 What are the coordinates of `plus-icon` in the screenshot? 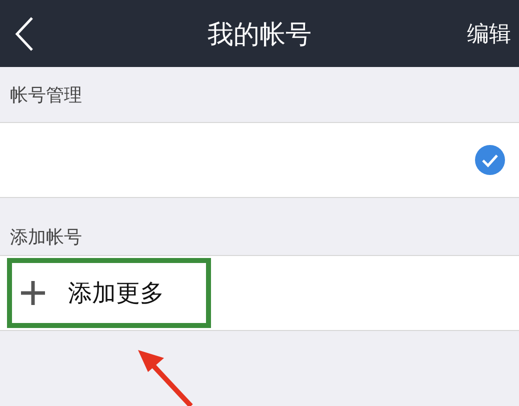 It's located at (33, 293).